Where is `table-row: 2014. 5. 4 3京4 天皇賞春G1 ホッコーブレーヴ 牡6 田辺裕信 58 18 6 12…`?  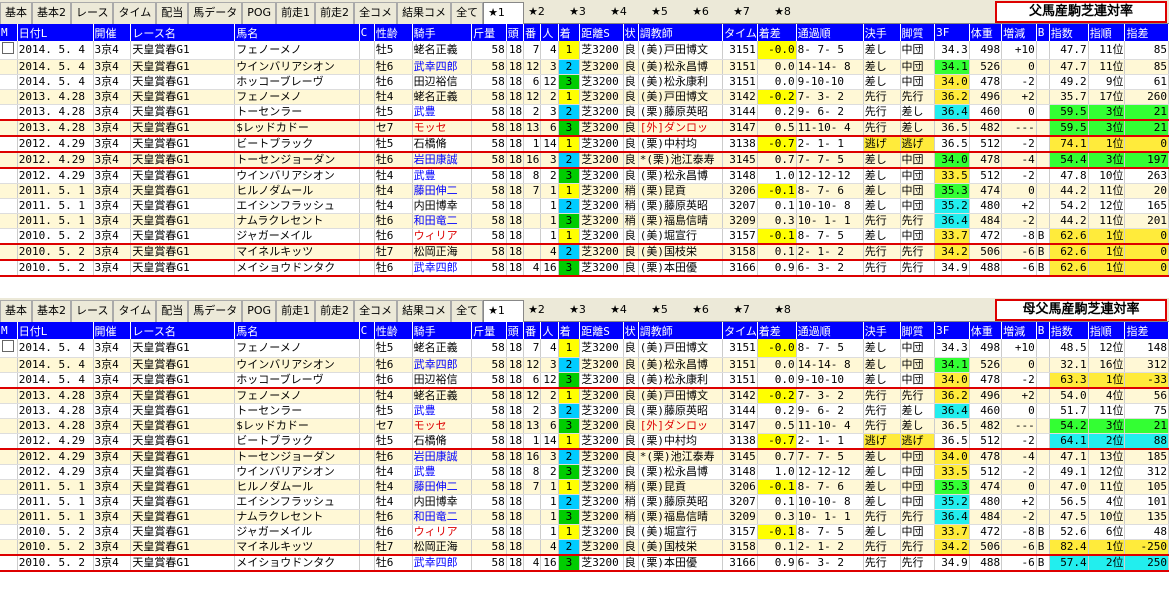
table-row: 2014. 5. 4 3京4 天皇賞春G1 ホッコーブレーヴ 牡6 田辺裕信 58 18 6 12… is located at coordinates (584, 82).